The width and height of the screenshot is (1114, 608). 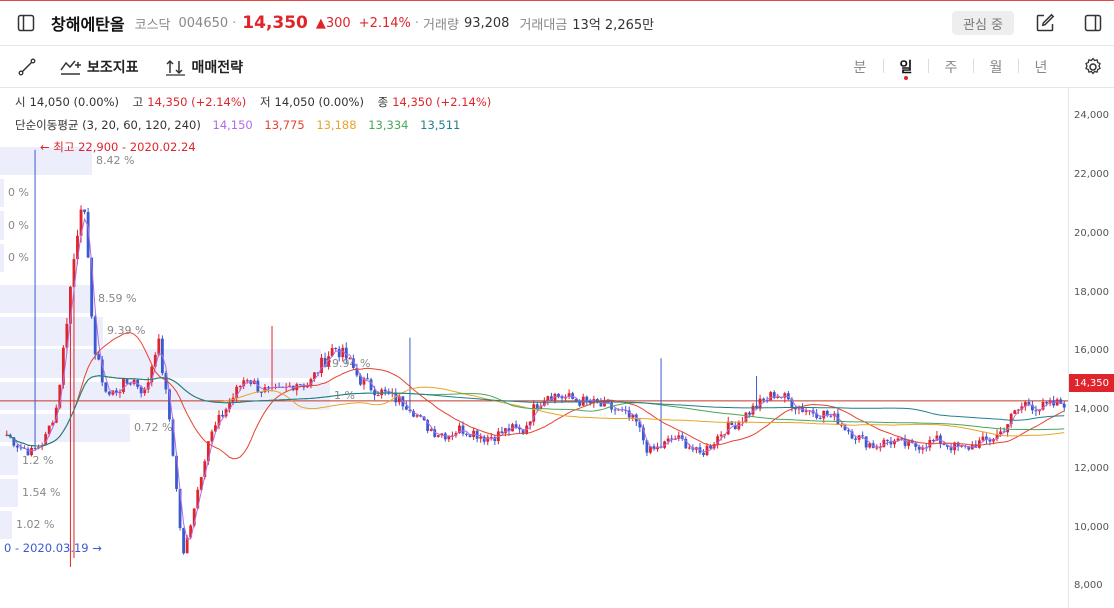 What do you see at coordinates (152, 25) in the screenshot?
I see `market-name: 코스닥` at bounding box center [152, 25].